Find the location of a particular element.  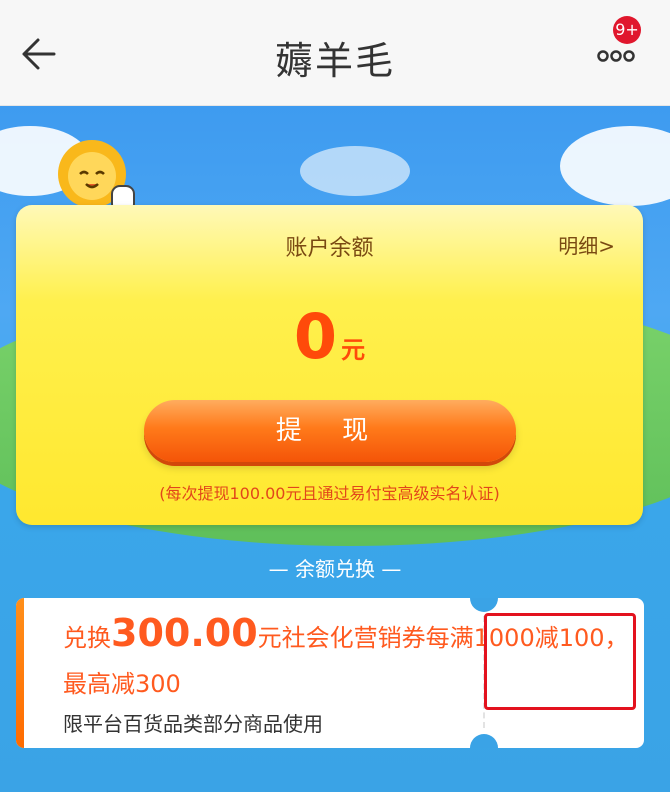

balance-amount-unit: 元 is located at coordinates (353, 350).